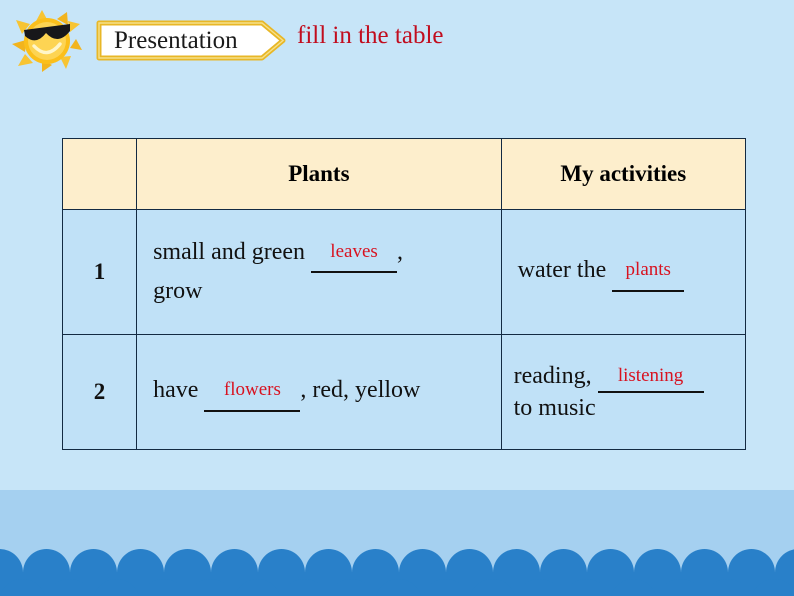 The width and height of the screenshot is (794, 596). I want to click on cell-activities: water the plants, so click(623, 272).